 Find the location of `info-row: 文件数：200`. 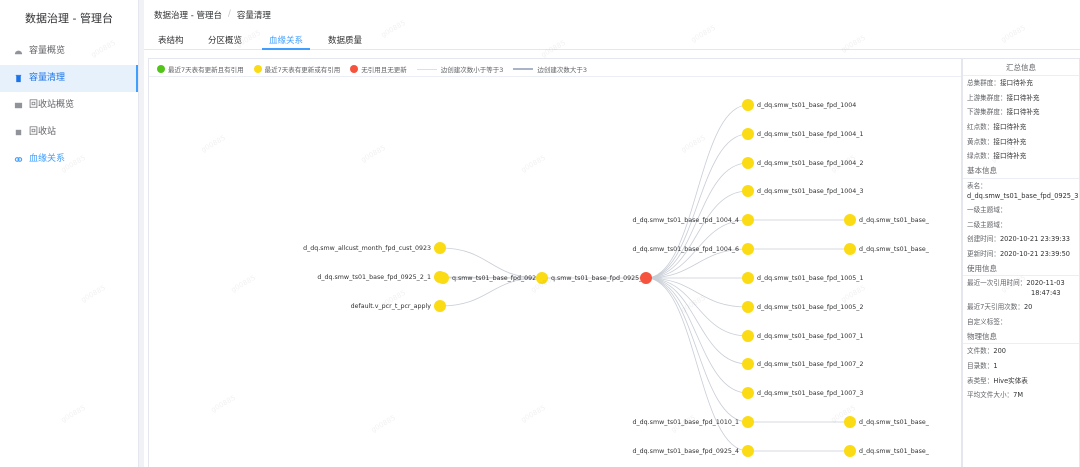

info-row: 文件数：200 is located at coordinates (986, 351).